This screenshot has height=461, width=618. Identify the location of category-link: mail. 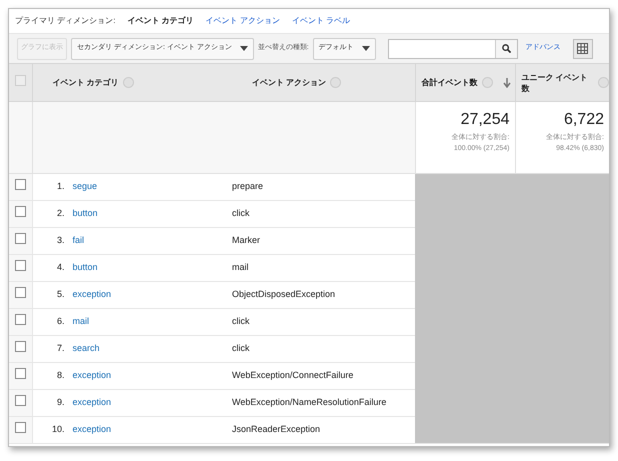
(81, 322).